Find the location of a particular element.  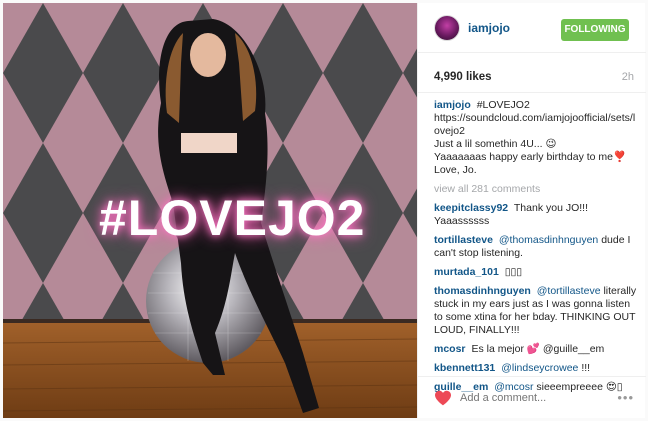

comment-username: thomasdinhnguyen is located at coordinates (482, 291).